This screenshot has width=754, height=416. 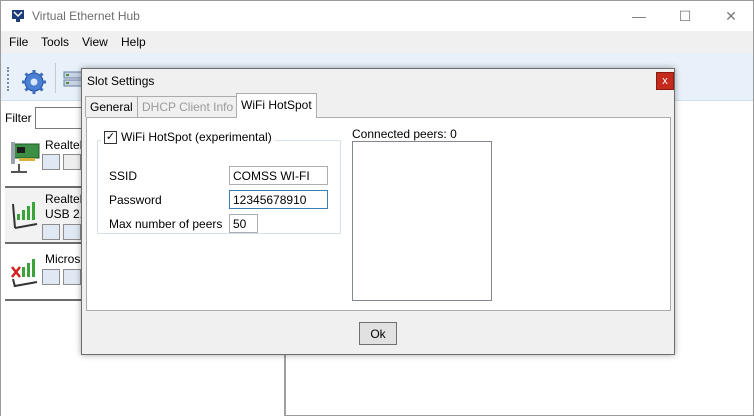 What do you see at coordinates (188, 106) in the screenshot?
I see `tab-dhcp-client-info: DHCP Client Info` at bounding box center [188, 106].